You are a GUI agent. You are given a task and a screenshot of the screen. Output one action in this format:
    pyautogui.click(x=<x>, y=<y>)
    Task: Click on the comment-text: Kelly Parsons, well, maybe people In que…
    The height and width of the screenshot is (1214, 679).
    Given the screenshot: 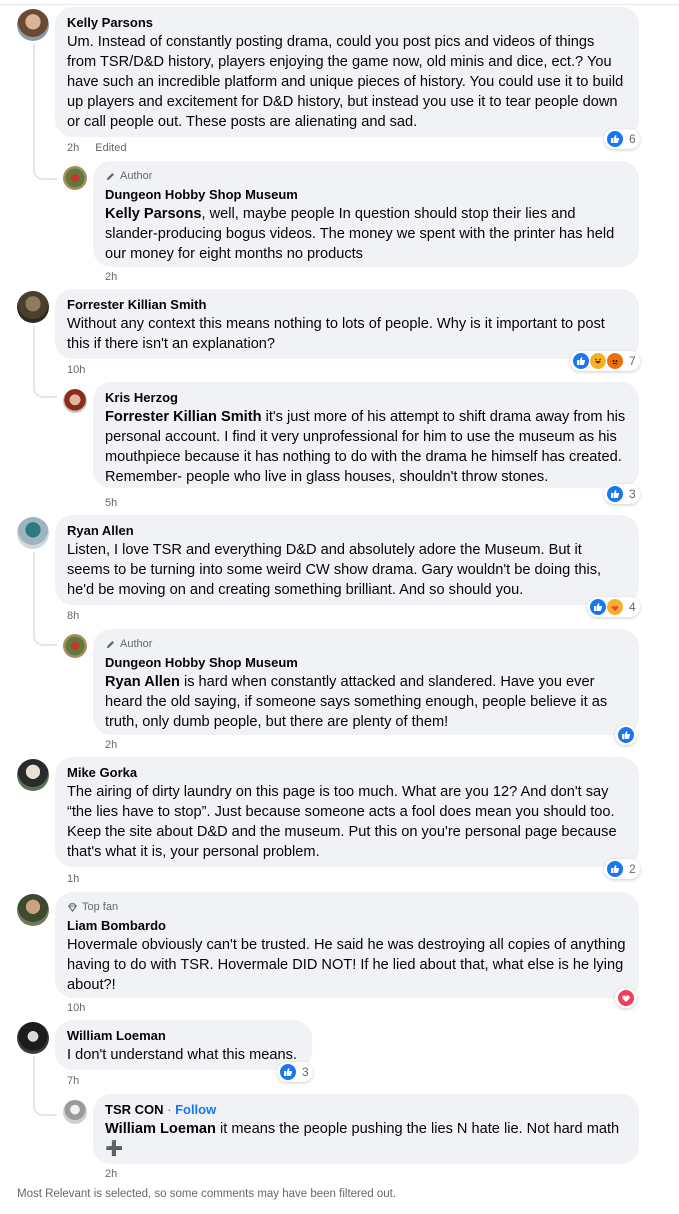 What is the action you would take?
    pyautogui.click(x=360, y=234)
    